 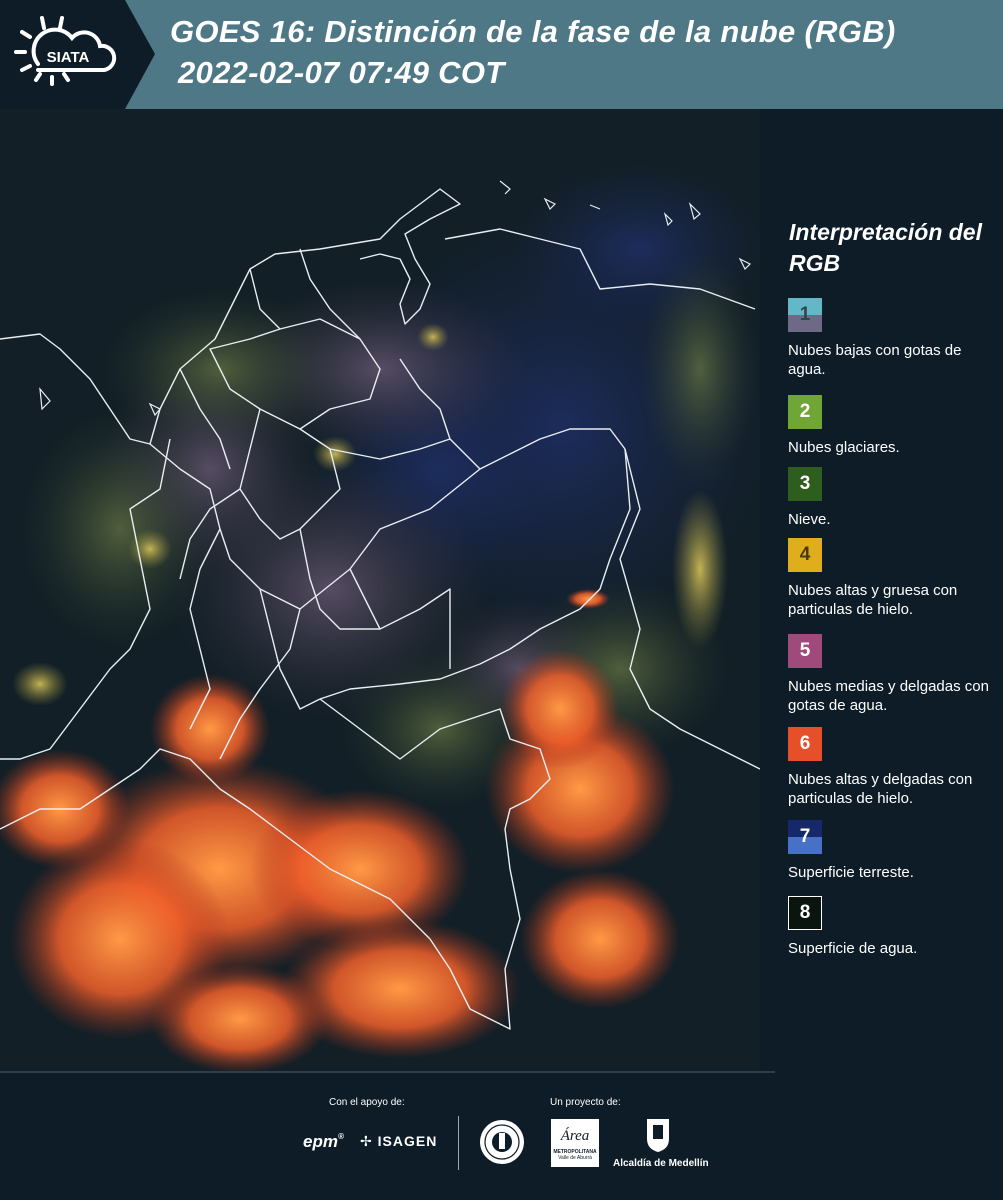 What do you see at coordinates (458, 1143) in the screenshot?
I see `footer-vertical-divider` at bounding box center [458, 1143].